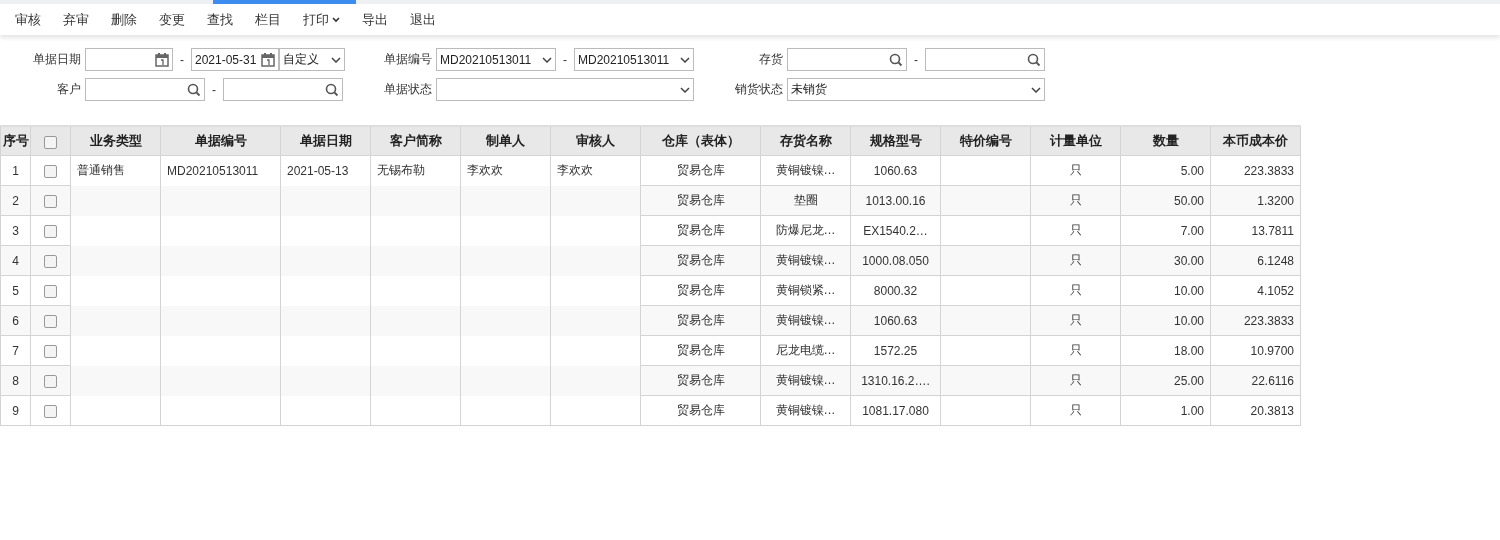 This screenshot has width=1500, height=540. Describe the element at coordinates (1165, 290) in the screenshot. I see `table-cell: 10.00` at that location.